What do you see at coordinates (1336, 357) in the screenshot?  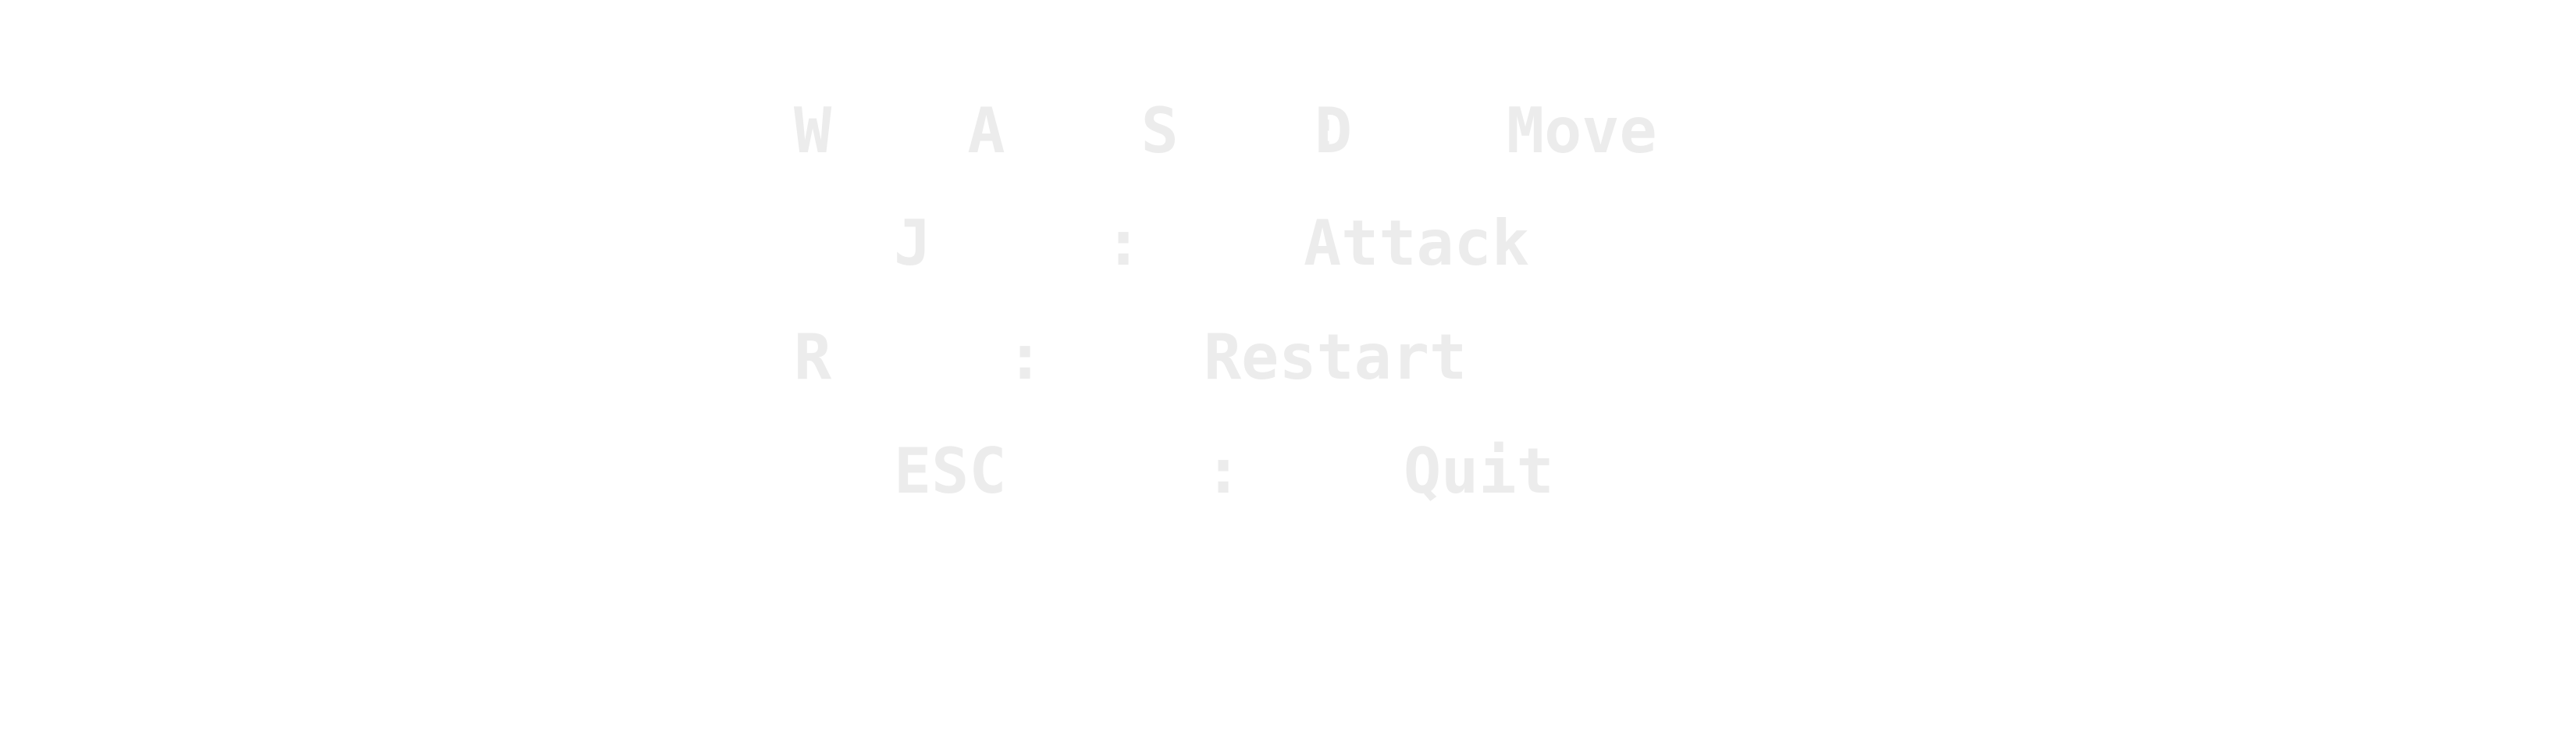 I see `control-action: Restart` at bounding box center [1336, 357].